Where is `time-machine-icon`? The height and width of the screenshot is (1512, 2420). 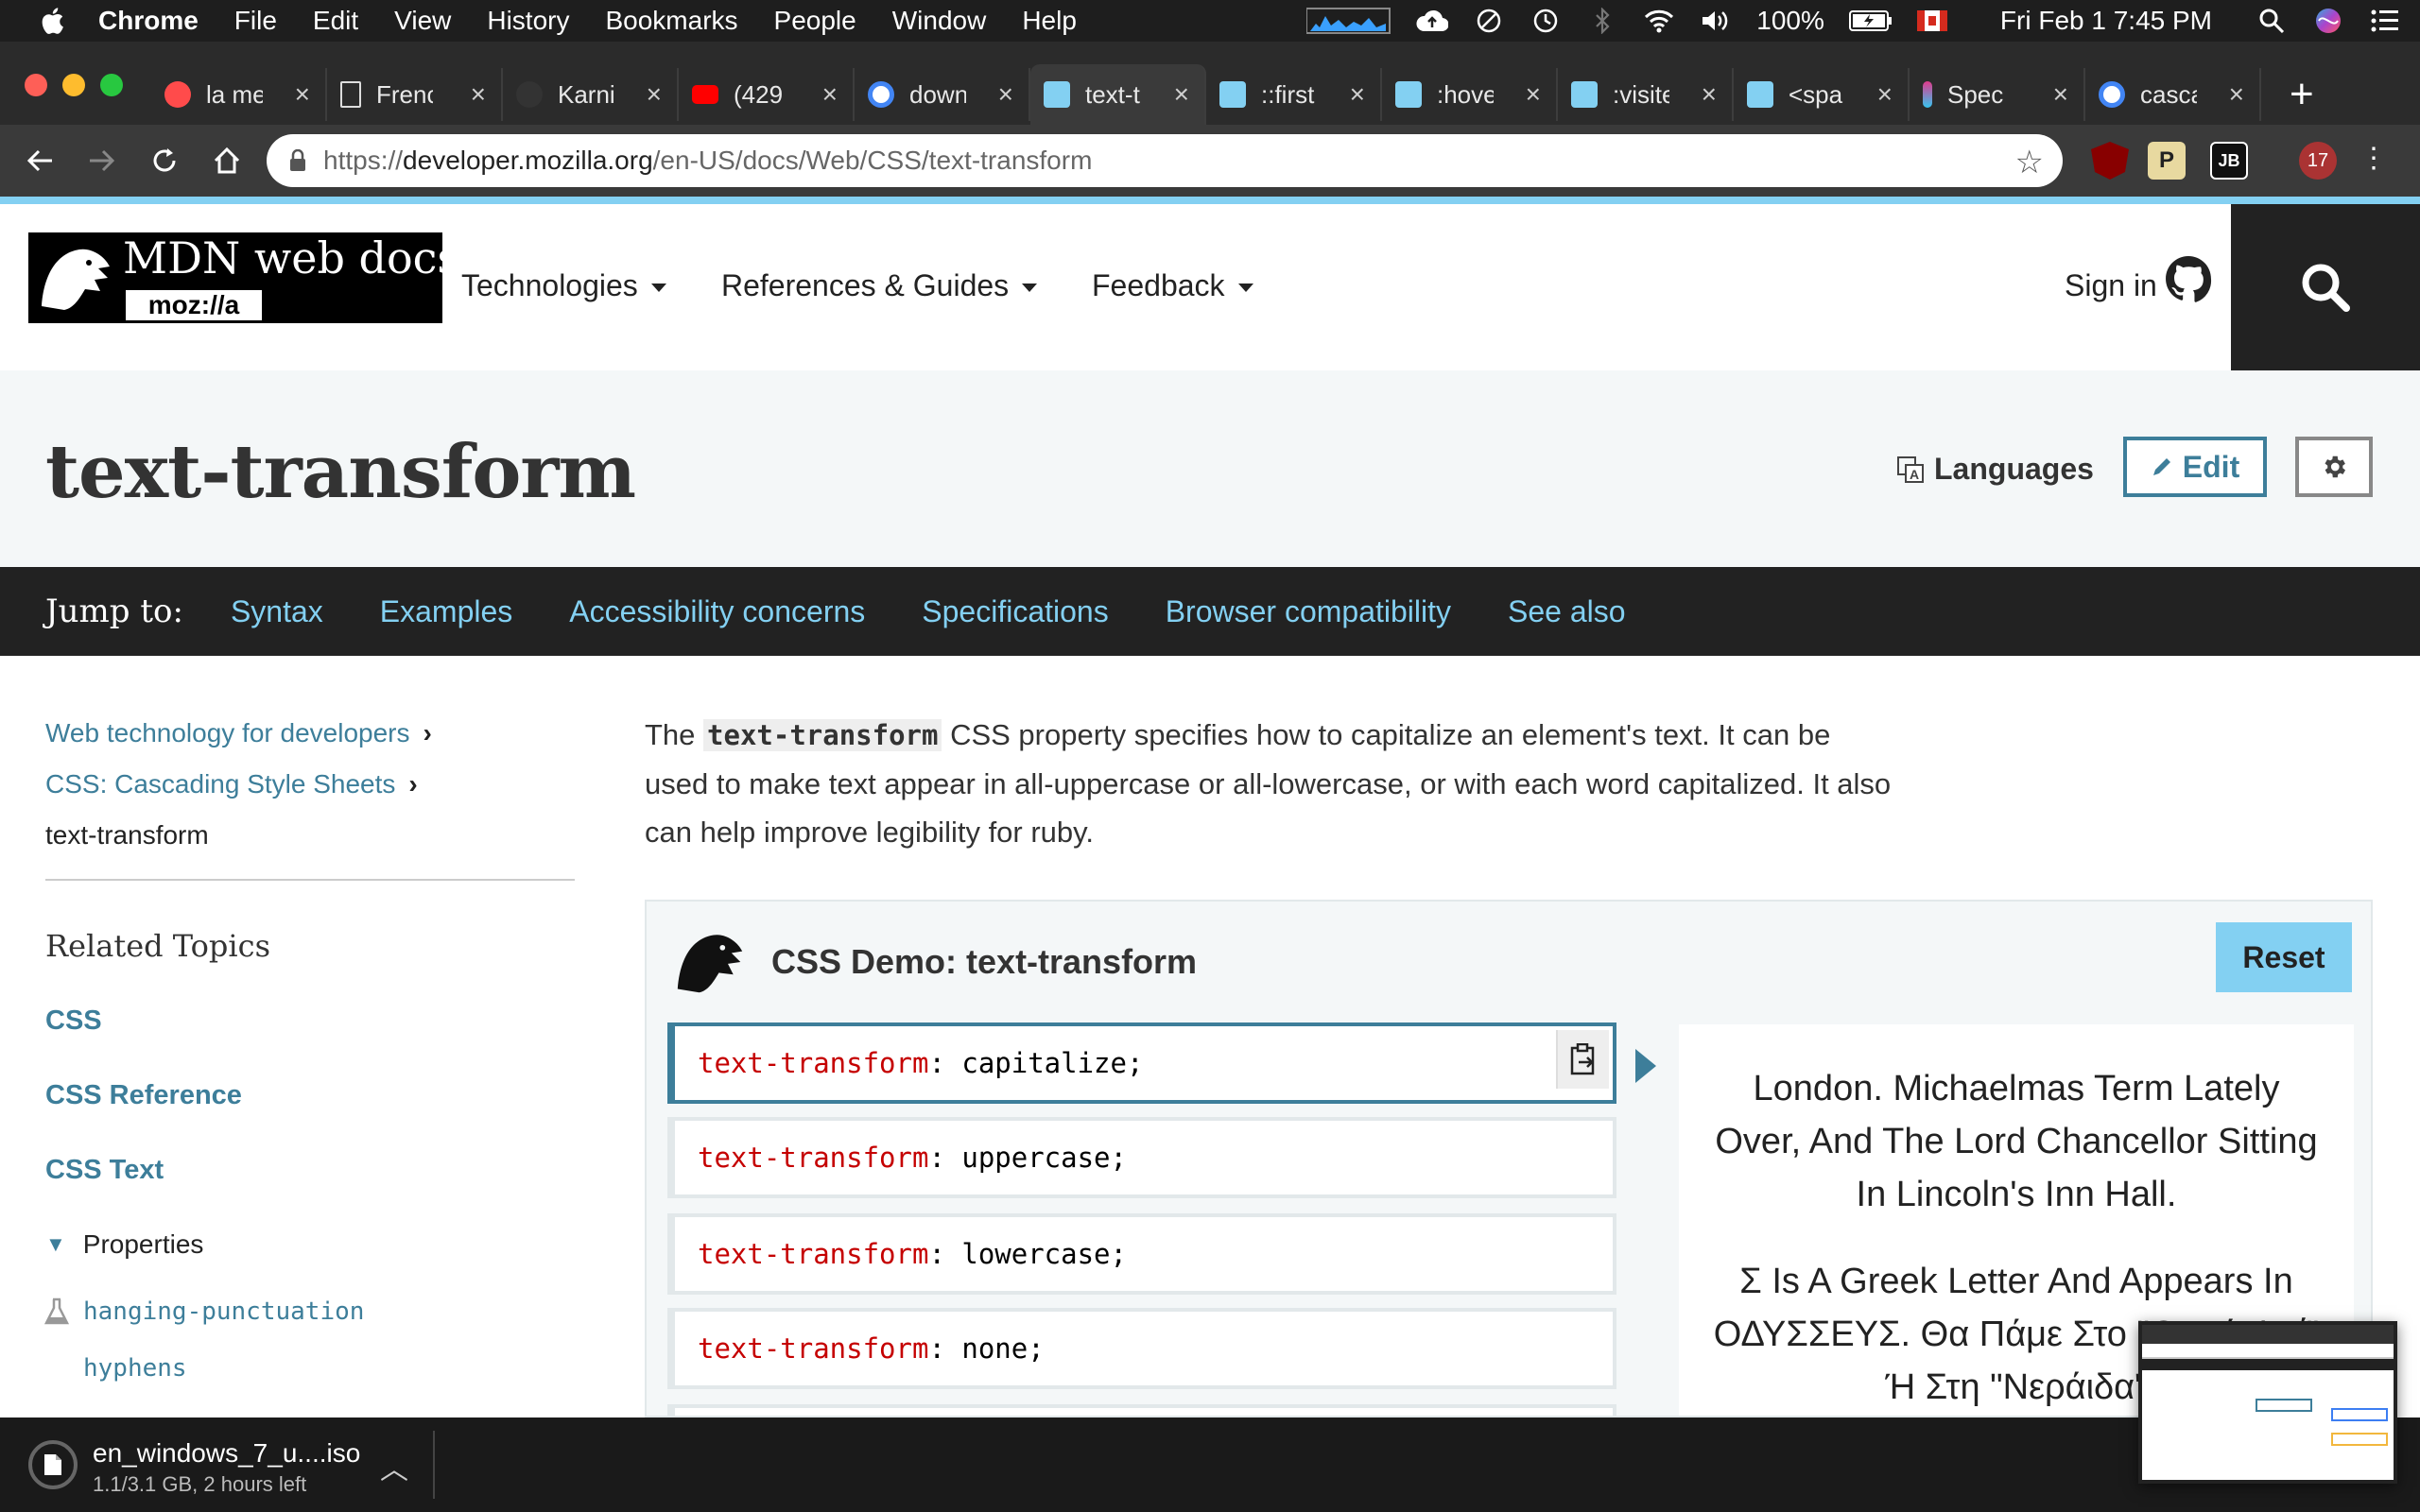 time-machine-icon is located at coordinates (1546, 21).